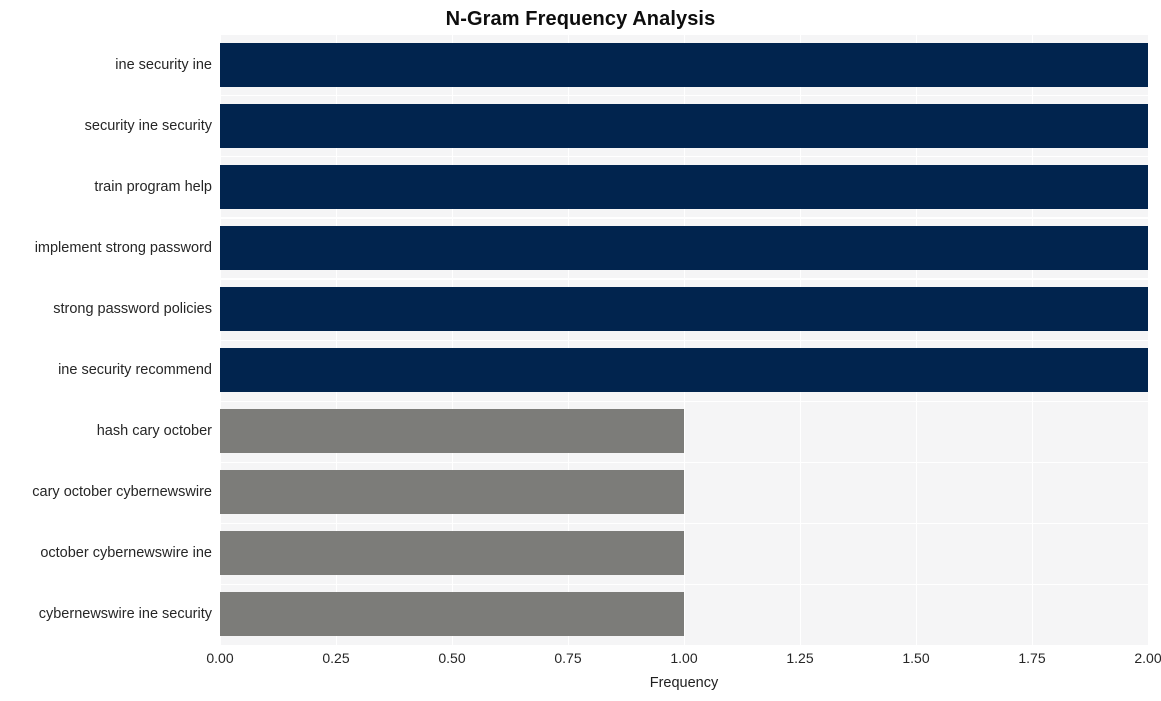  I want to click on x-axis-tick-label: 0.00, so click(220, 658).